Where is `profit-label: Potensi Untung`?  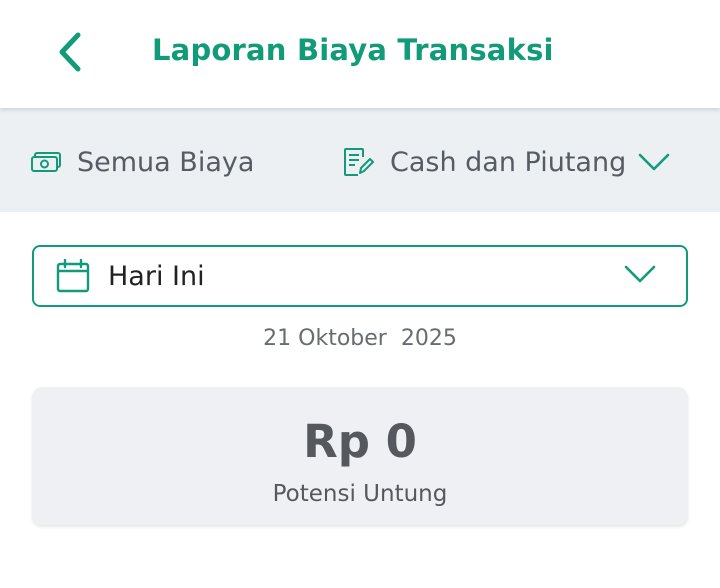 profit-label: Potensi Untung is located at coordinates (360, 494).